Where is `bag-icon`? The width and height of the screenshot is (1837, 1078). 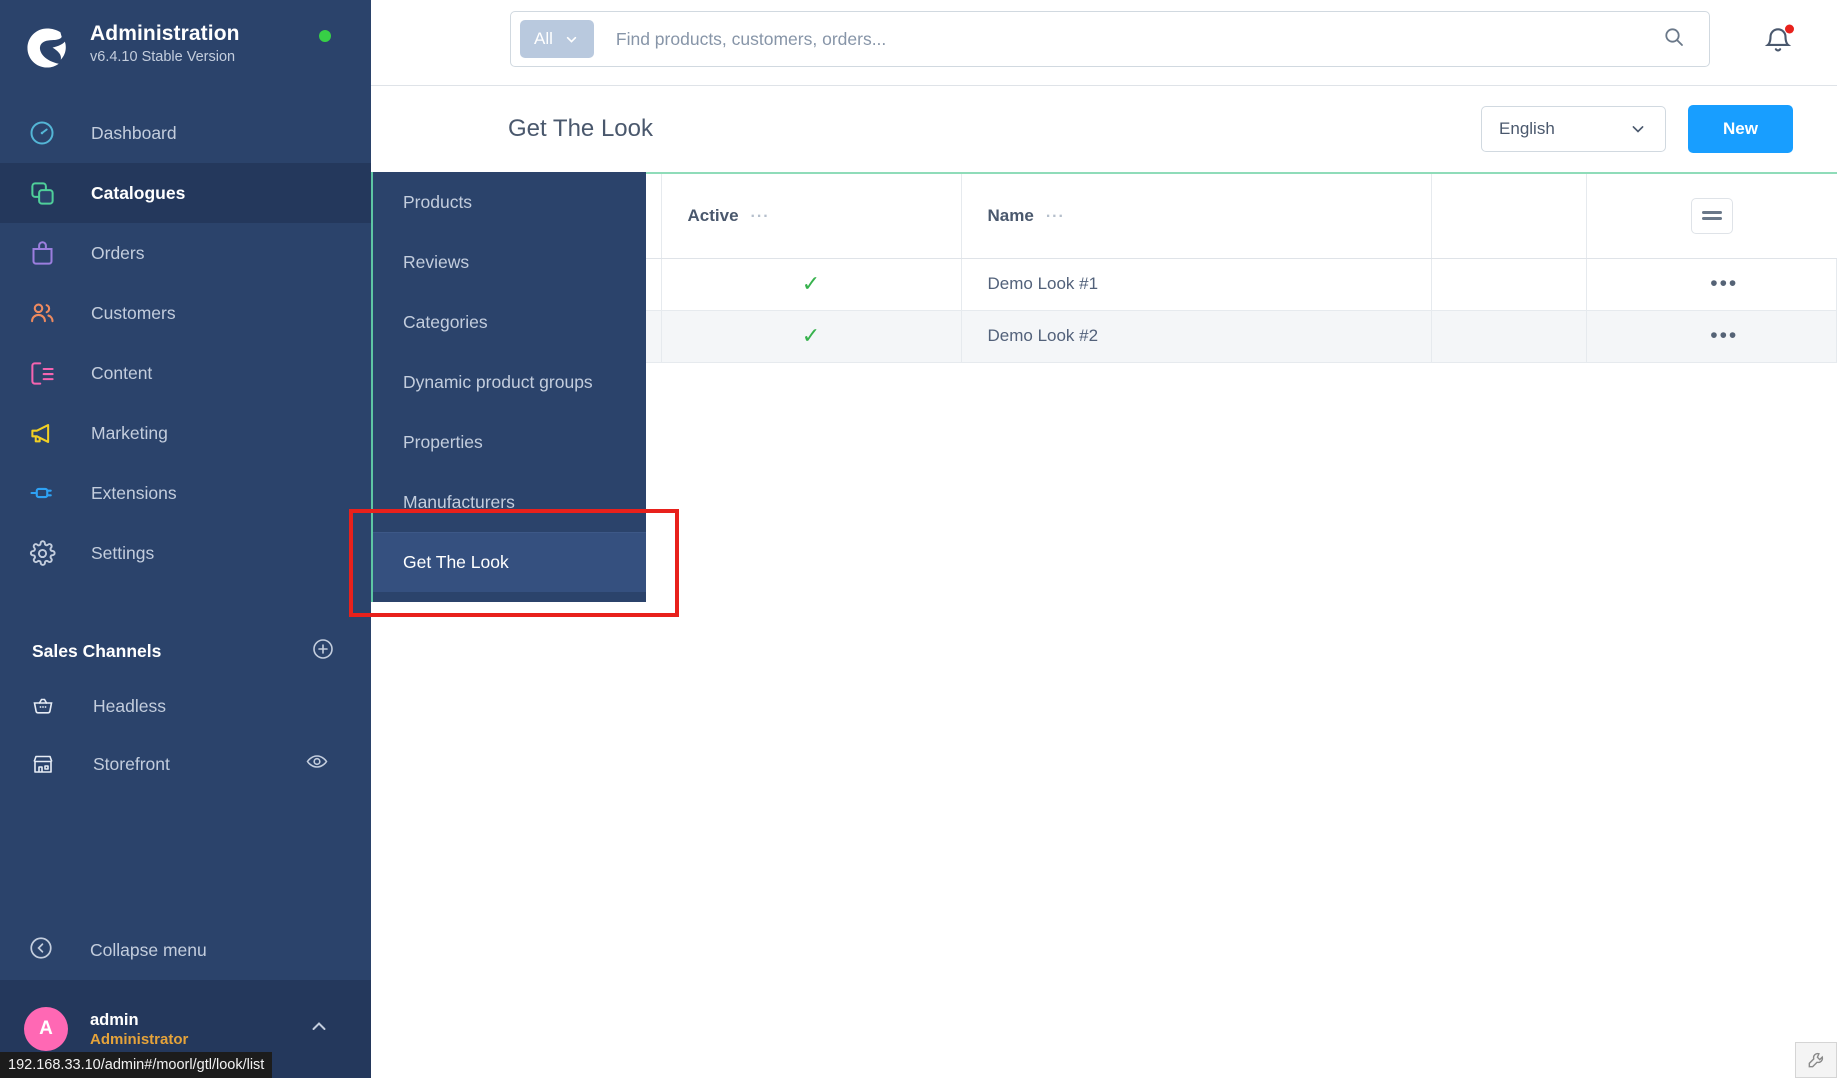
bag-icon is located at coordinates (42, 253).